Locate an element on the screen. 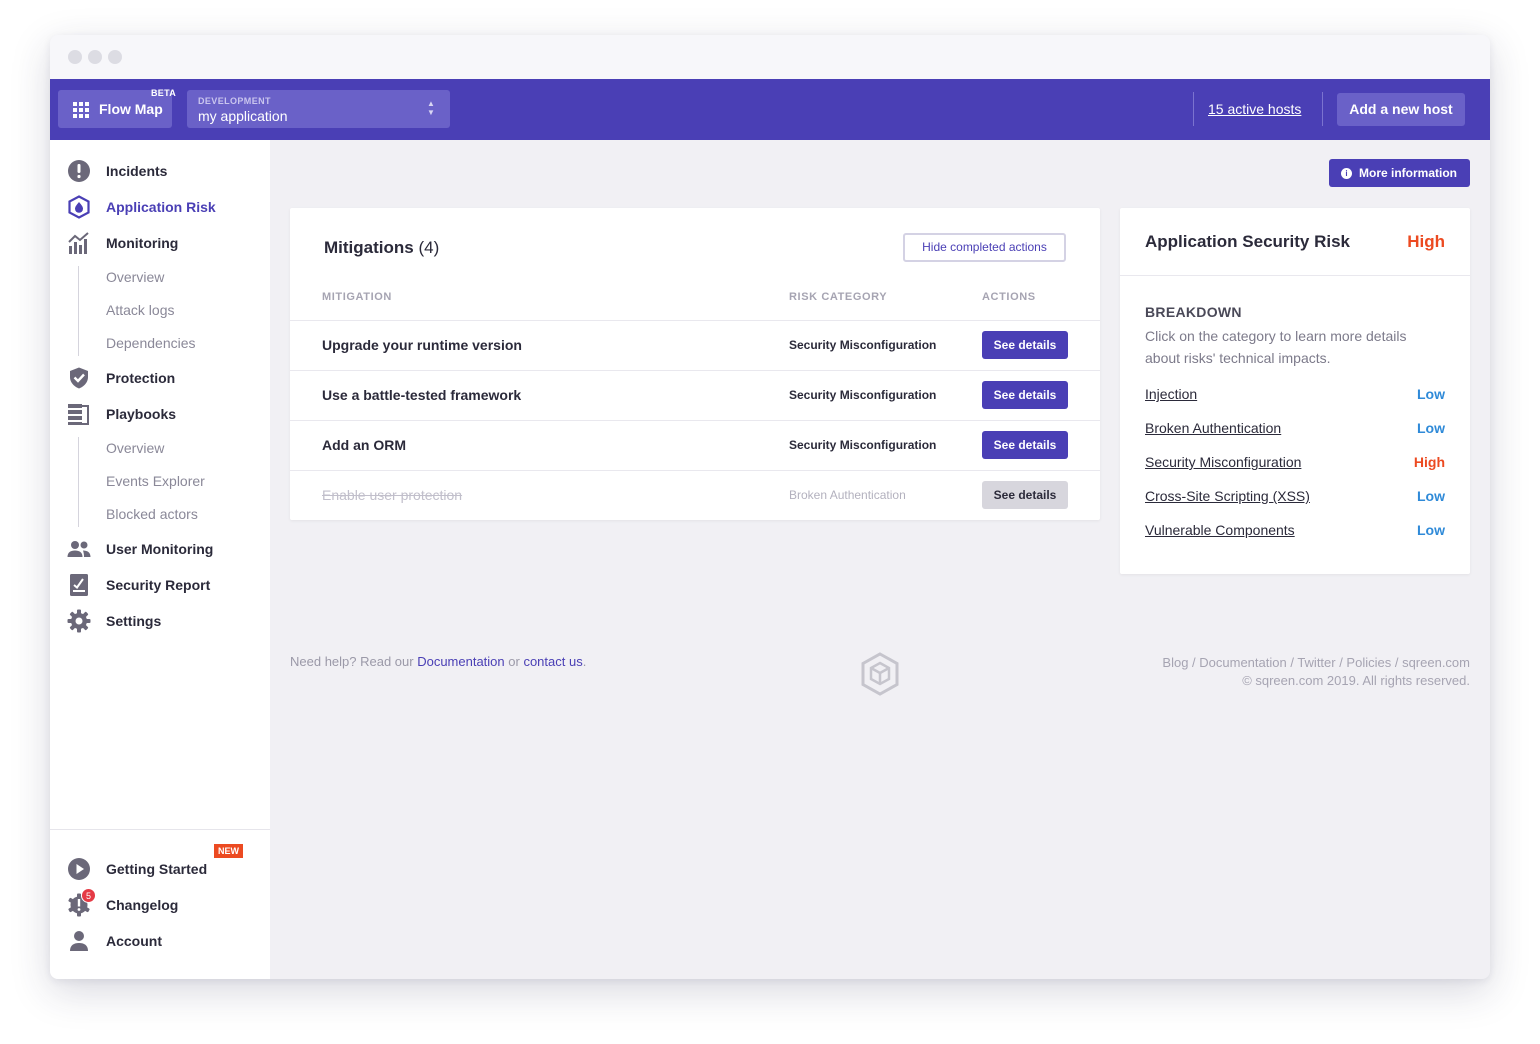  sidebar-subitem-events-explorer: Events Explorer is located at coordinates (155, 481).